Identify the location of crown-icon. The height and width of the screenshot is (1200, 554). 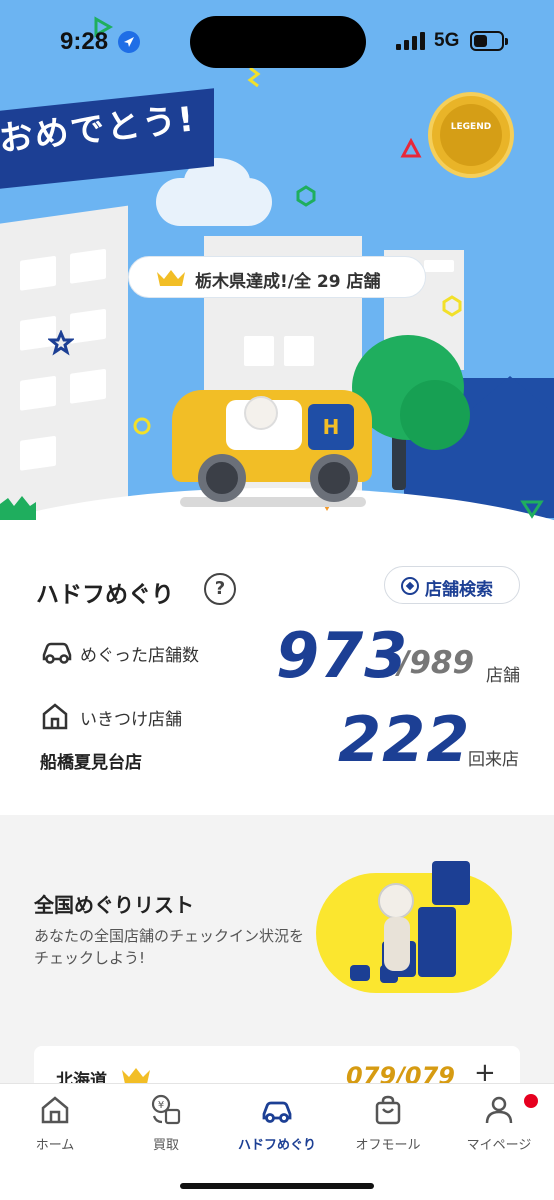
(171, 278).